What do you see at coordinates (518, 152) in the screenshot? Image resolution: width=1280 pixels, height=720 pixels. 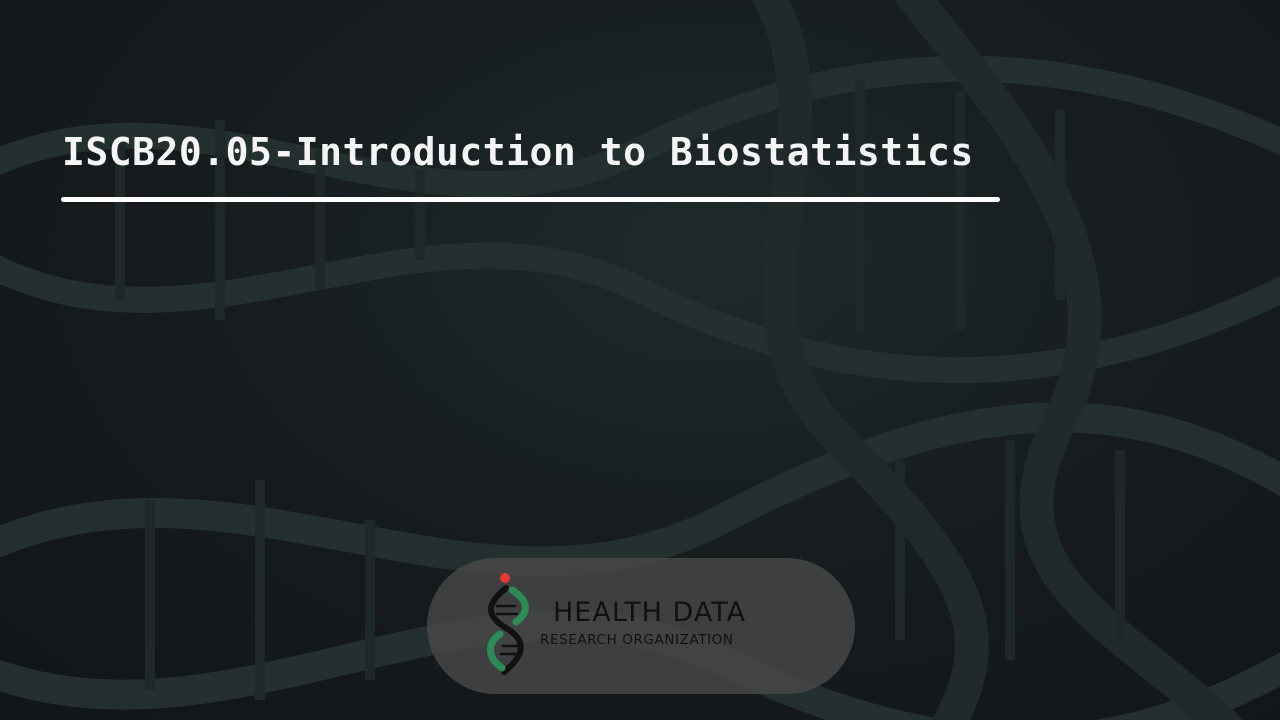 I see `slide-title: ISCB20.05-Introduction to Biostatistics` at bounding box center [518, 152].